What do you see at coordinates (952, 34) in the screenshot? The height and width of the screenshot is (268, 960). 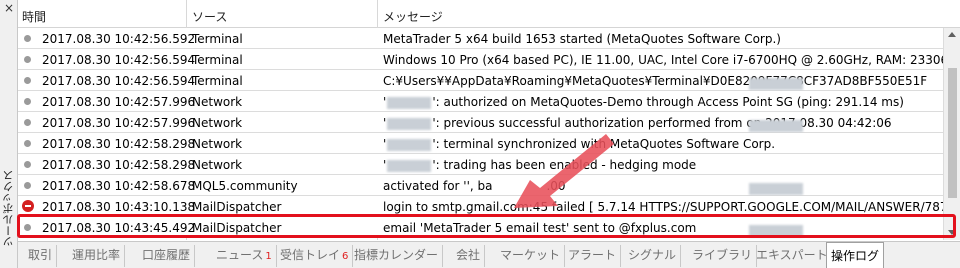 I see `scroll-up-icon` at bounding box center [952, 34].